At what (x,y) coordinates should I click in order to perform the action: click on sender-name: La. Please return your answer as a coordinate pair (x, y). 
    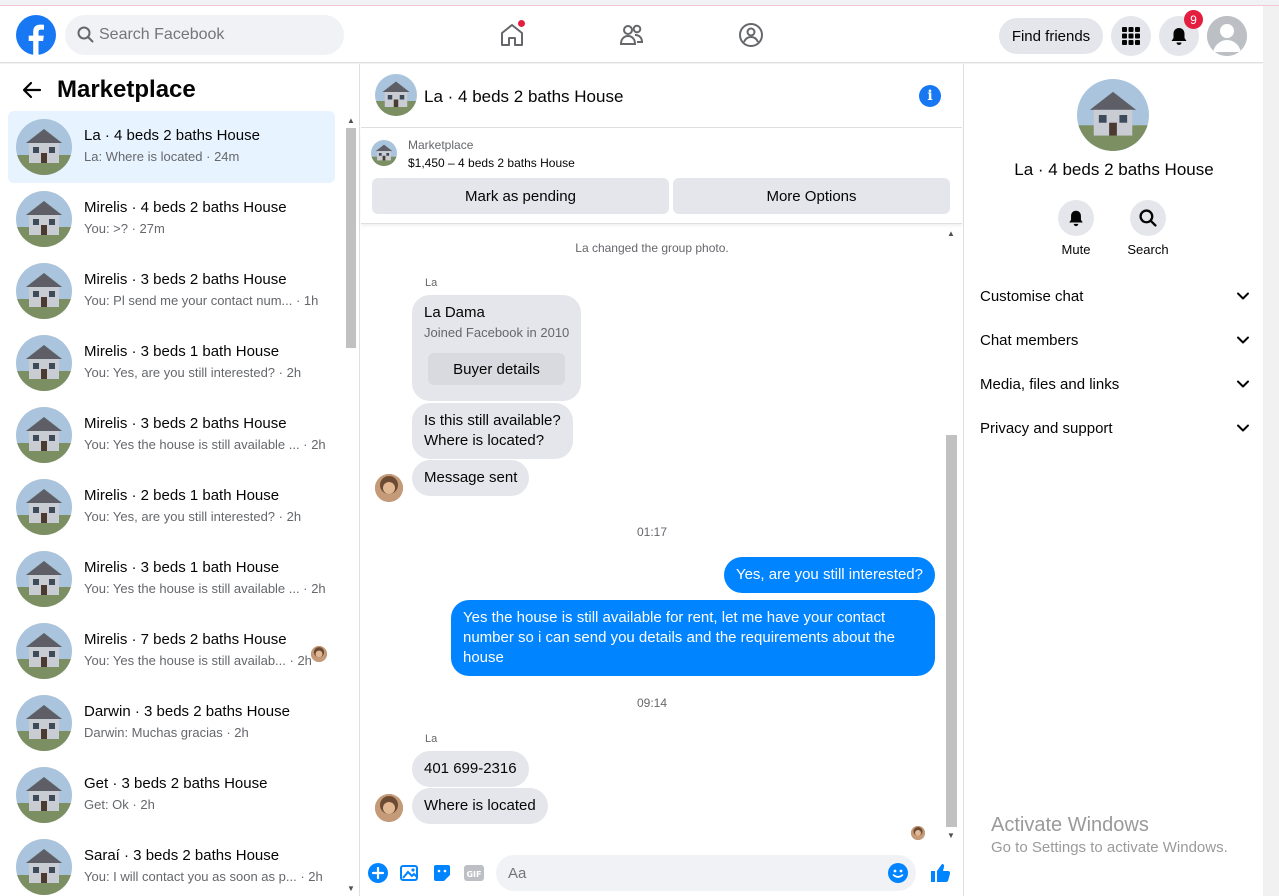
    Looking at the image, I should click on (431, 283).